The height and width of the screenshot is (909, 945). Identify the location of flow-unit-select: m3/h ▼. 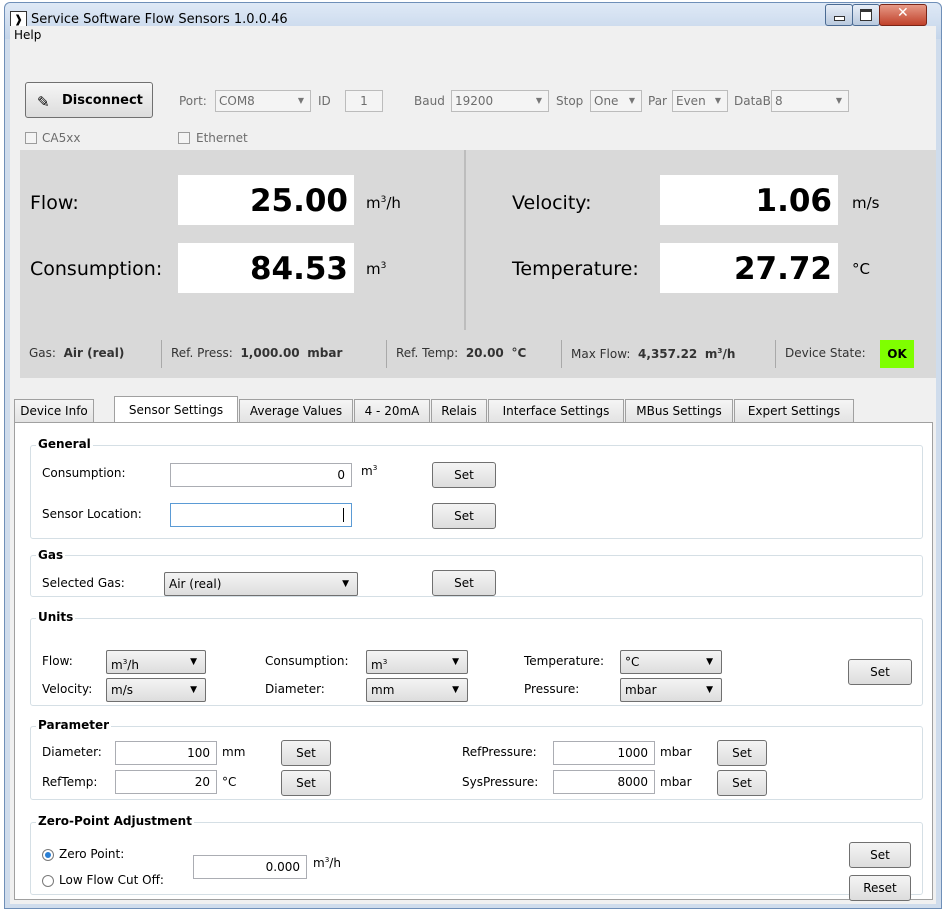
(156, 662).